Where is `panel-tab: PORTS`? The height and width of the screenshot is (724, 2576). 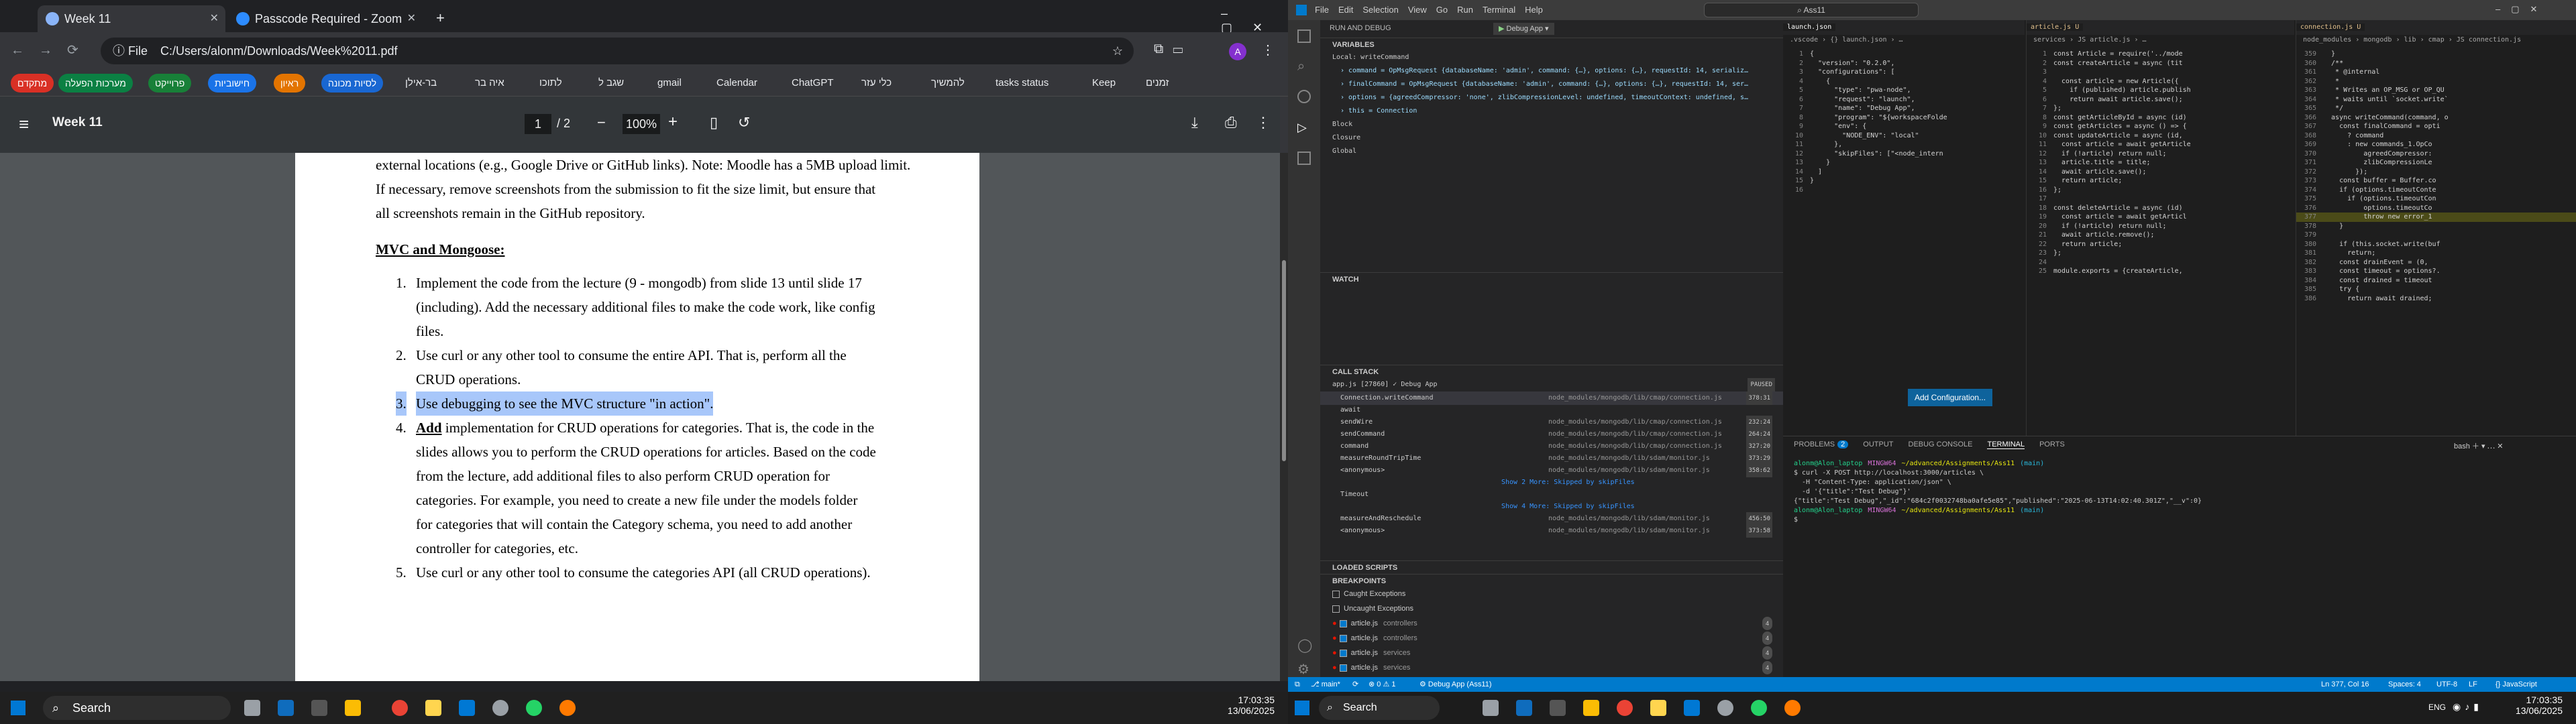
panel-tab: PORTS is located at coordinates (2052, 444).